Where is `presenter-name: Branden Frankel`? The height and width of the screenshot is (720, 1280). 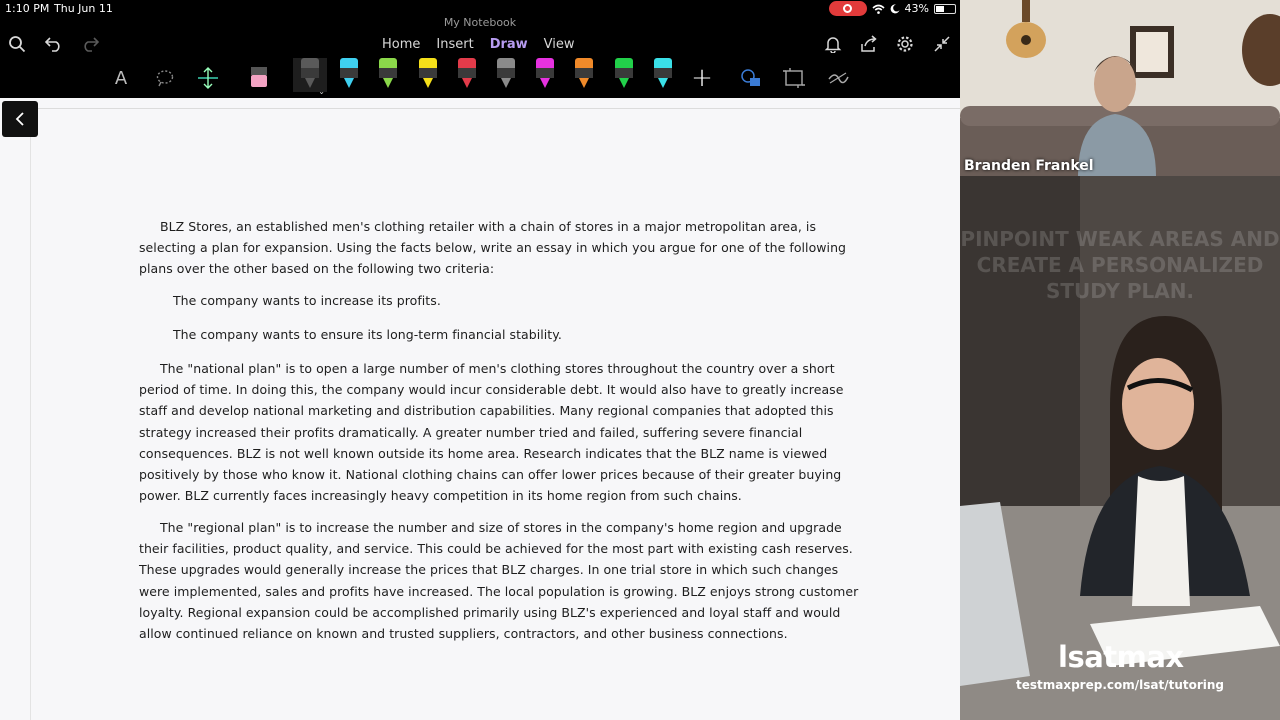 presenter-name: Branden Frankel is located at coordinates (1029, 166).